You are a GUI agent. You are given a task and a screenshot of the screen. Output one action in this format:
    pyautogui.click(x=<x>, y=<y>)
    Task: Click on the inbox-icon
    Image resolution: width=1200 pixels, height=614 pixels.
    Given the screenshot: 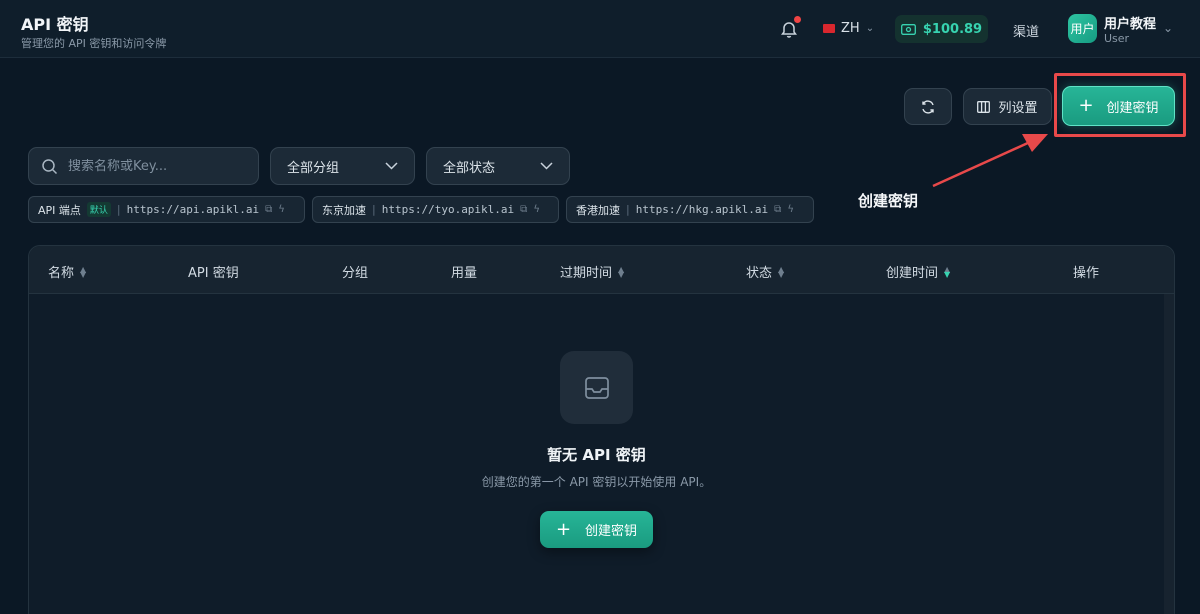 What is the action you would take?
    pyautogui.click(x=596, y=387)
    